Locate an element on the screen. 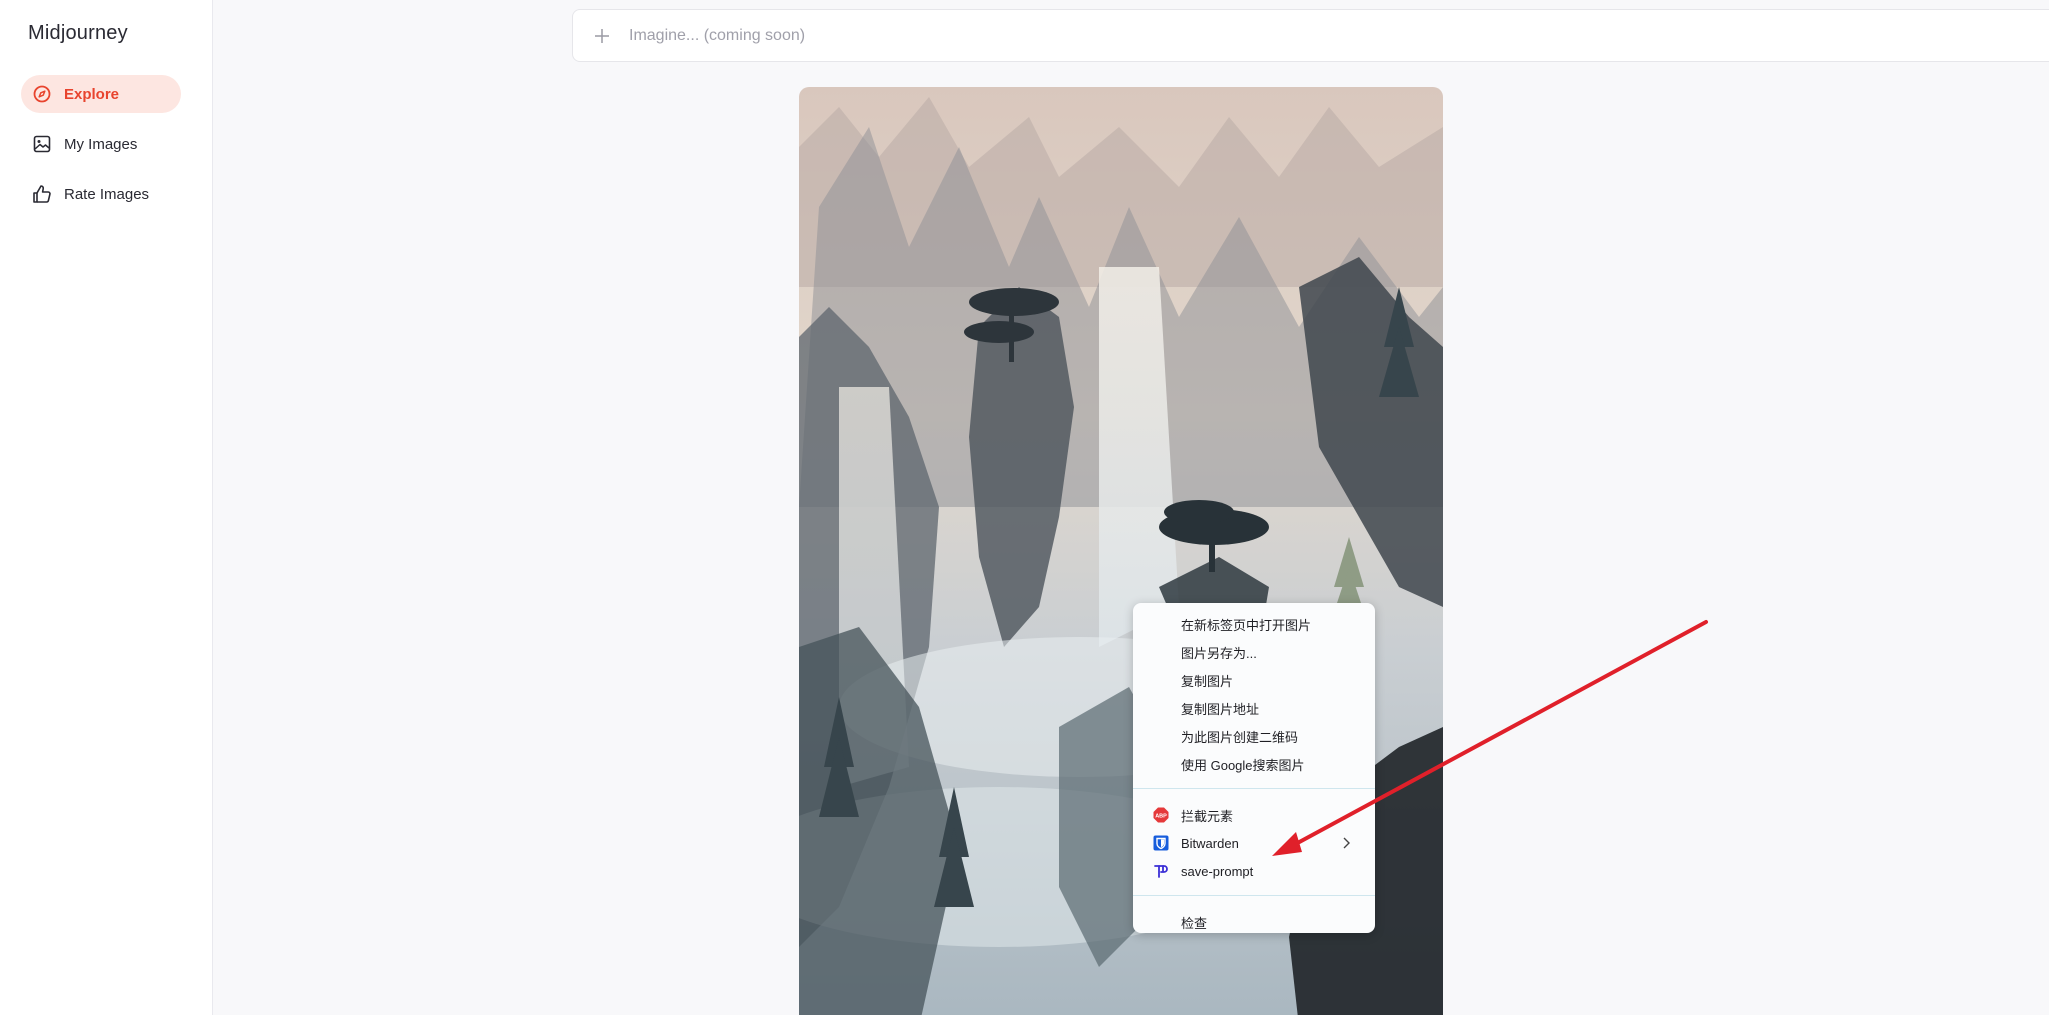 The width and height of the screenshot is (2049, 1015). compass-icon is located at coordinates (42, 94).